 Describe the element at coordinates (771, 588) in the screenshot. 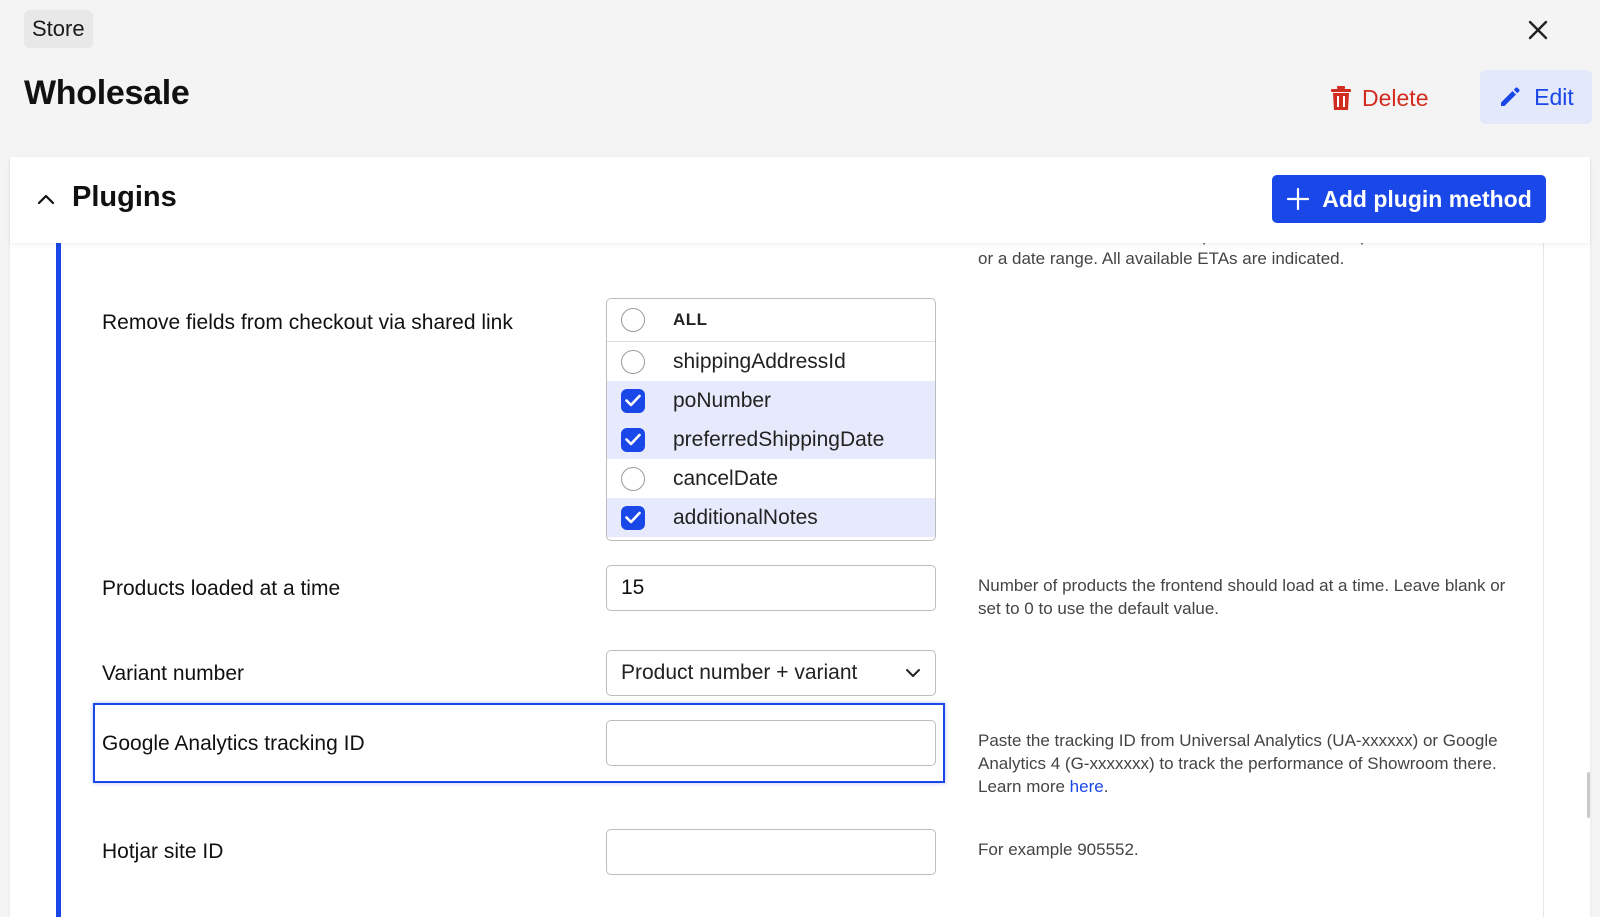

I see `products-loaded-input` at that location.